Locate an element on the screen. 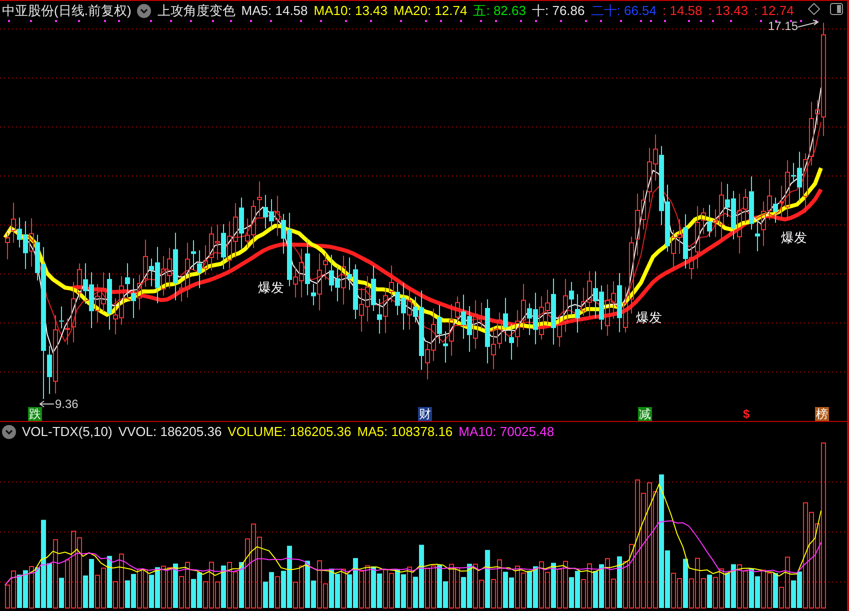  legend-value: : 12.74 is located at coordinates (774, 10).